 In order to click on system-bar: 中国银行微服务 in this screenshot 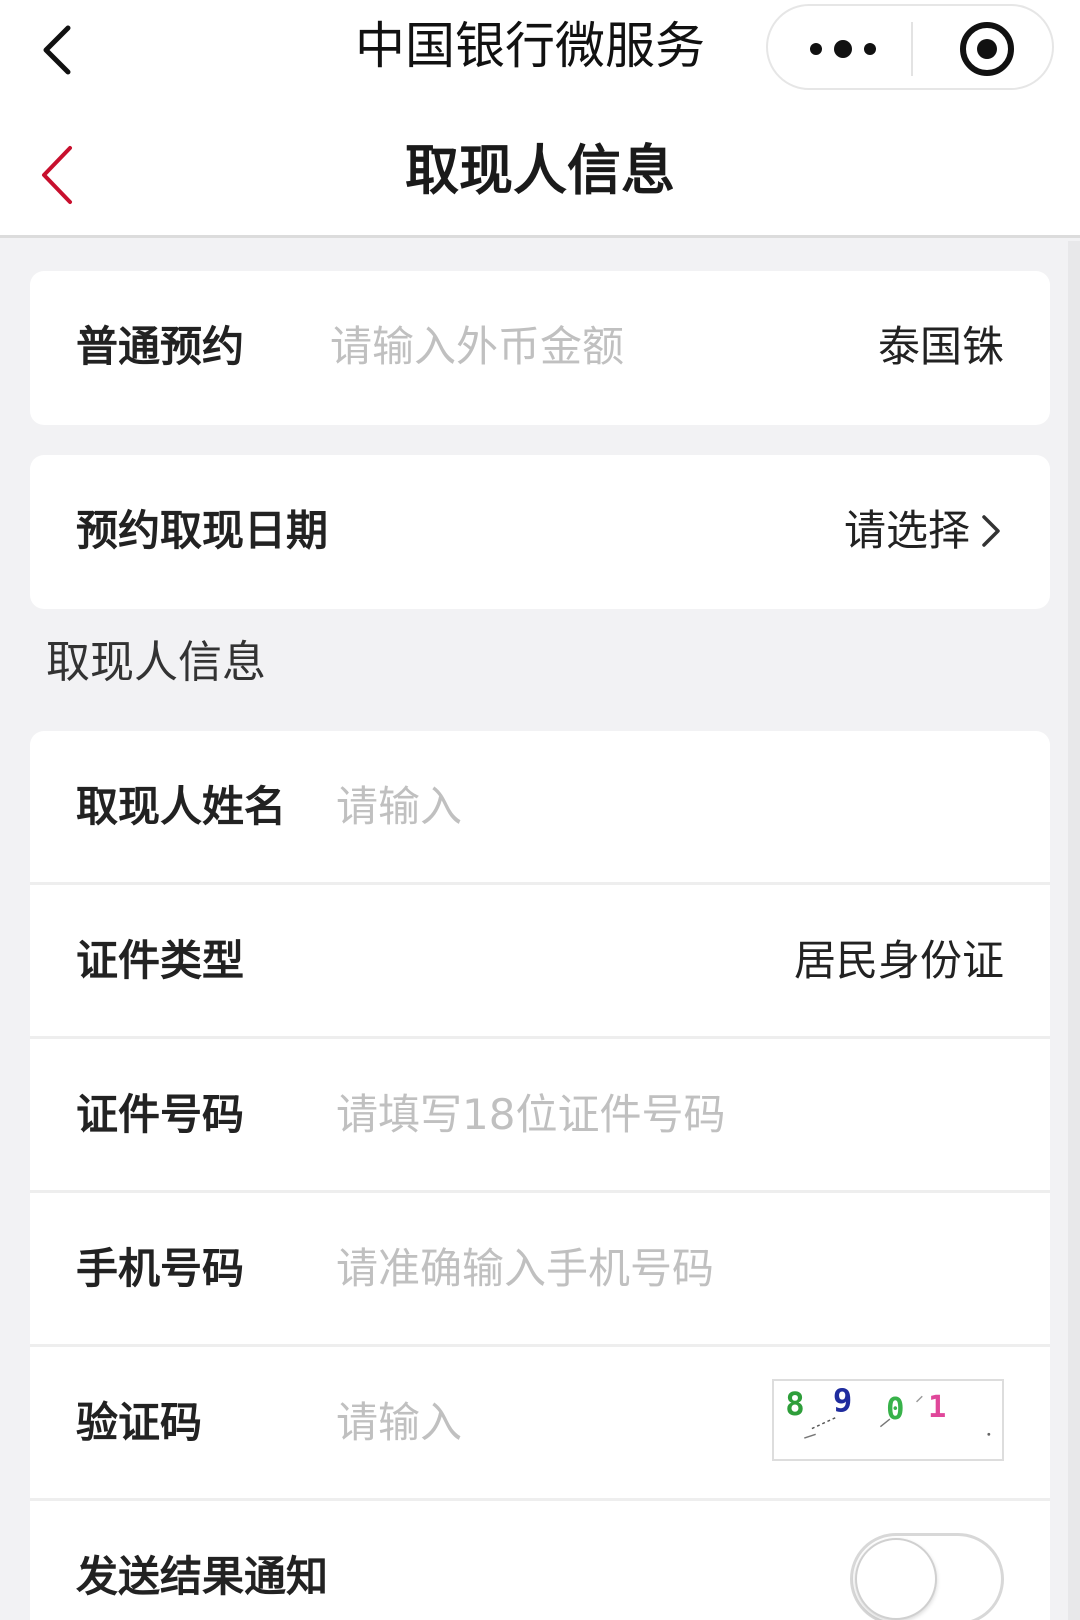, I will do `click(540, 50)`.